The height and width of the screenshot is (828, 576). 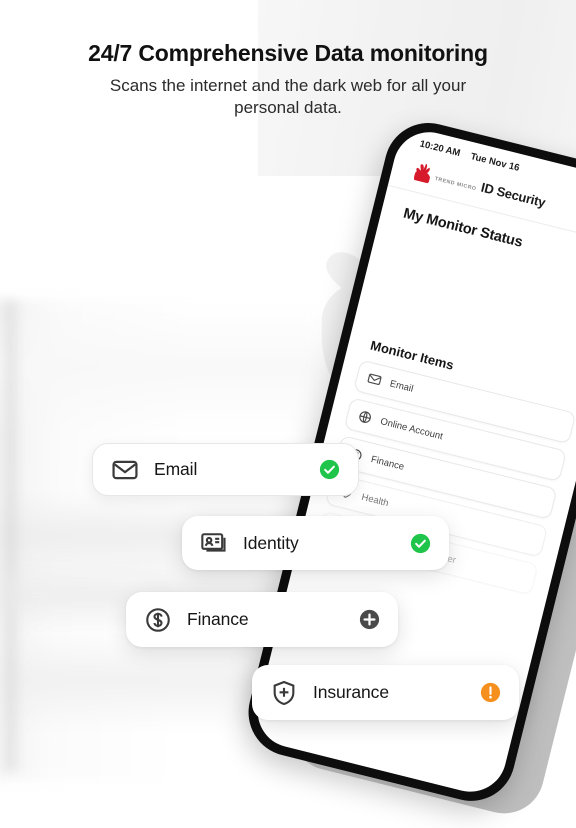 I want to click on monitor-item-label: Online Account, so click(x=411, y=428).